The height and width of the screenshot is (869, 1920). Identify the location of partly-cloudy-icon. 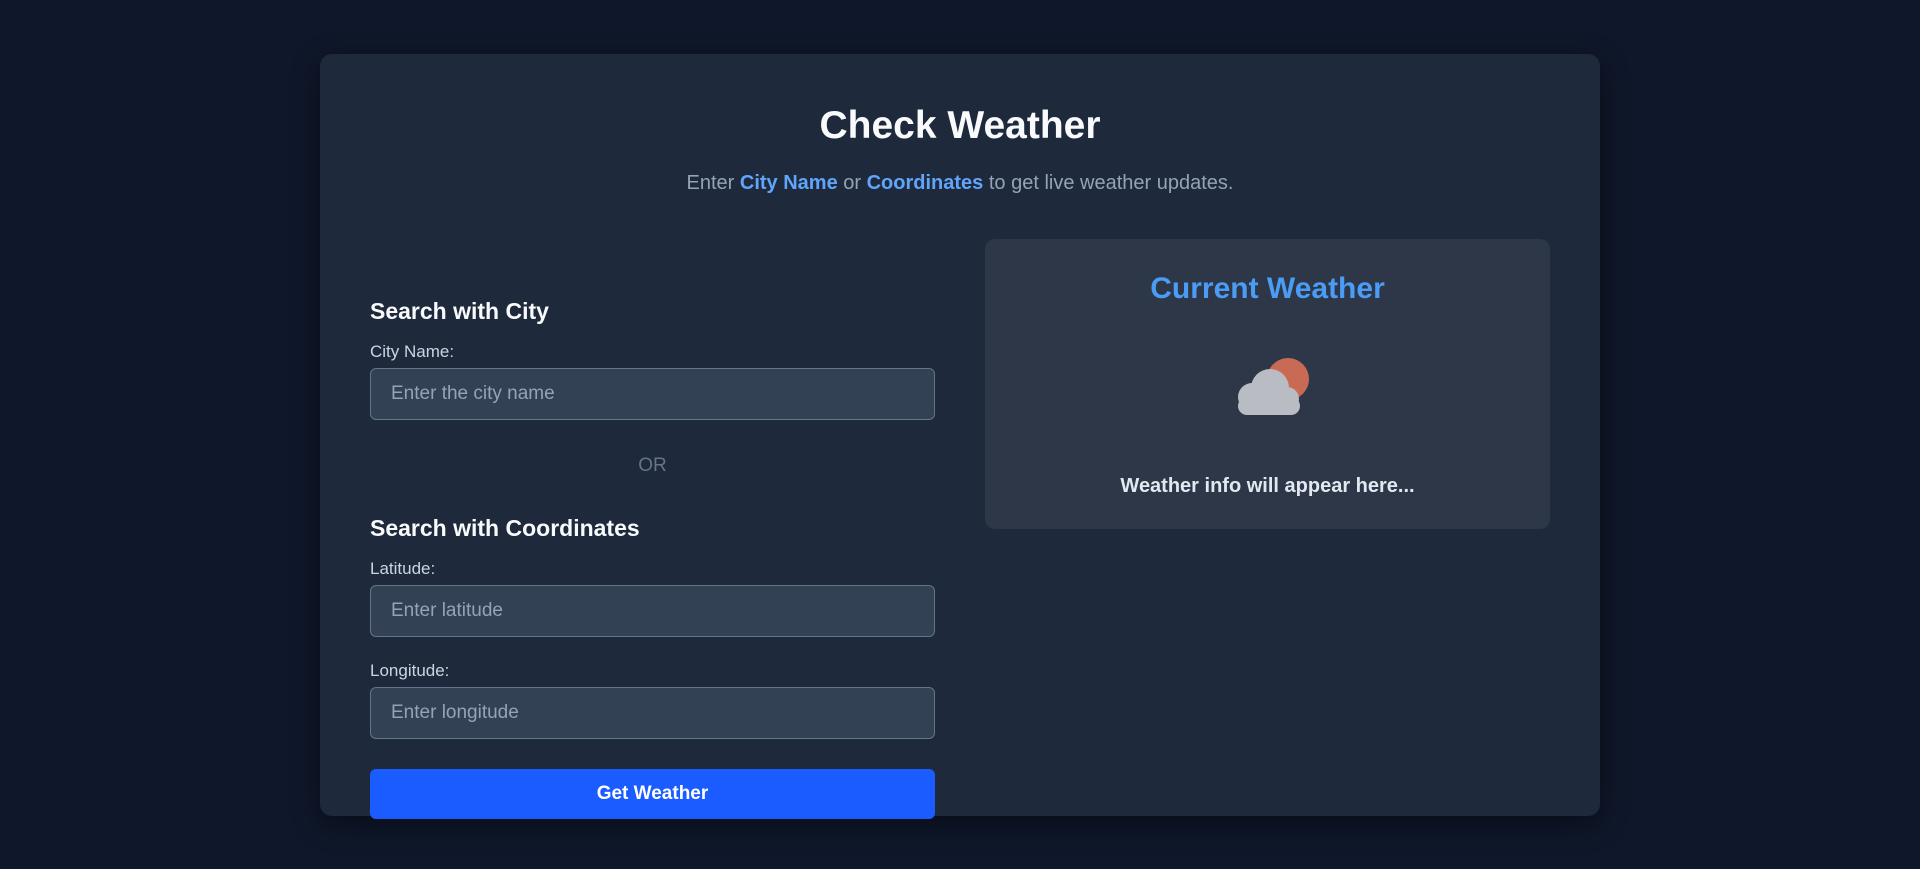
(1273, 386).